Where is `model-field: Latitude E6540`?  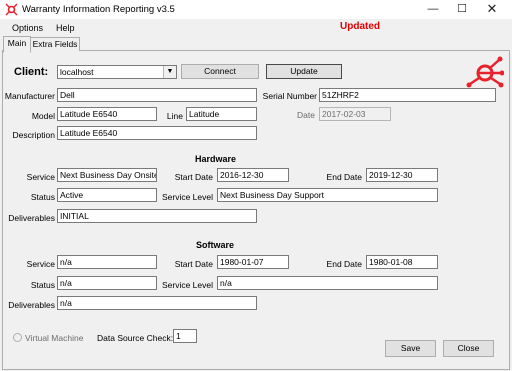
model-field: Latitude E6540 is located at coordinates (107, 114).